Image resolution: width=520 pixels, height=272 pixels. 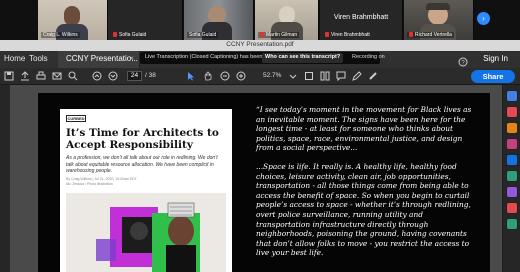 I want to click on highlight-icon, so click(x=373, y=76).